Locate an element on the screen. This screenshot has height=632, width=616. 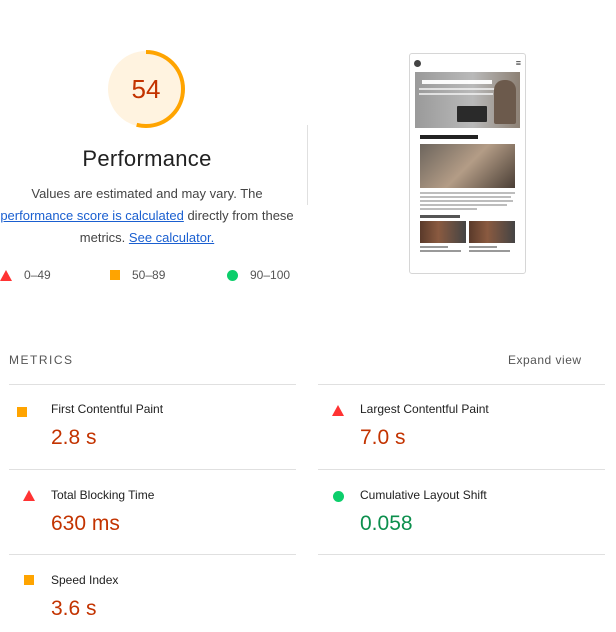
metric-name: First Contentful Paint is located at coordinates (107, 409).